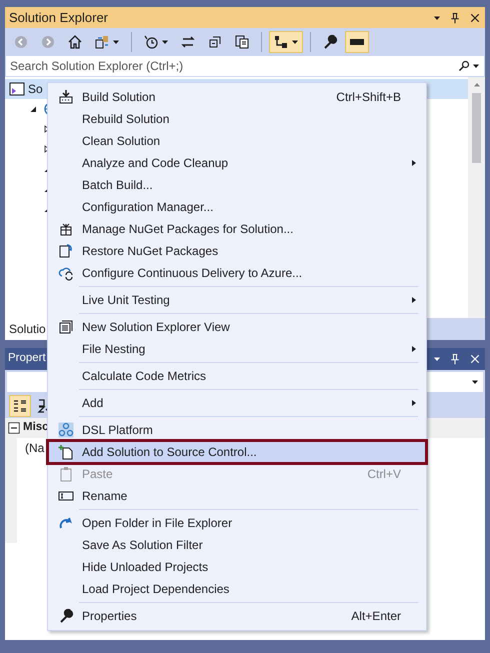 The image size is (490, 653). What do you see at coordinates (27, 358) in the screenshot?
I see `panel-title: Propert` at bounding box center [27, 358].